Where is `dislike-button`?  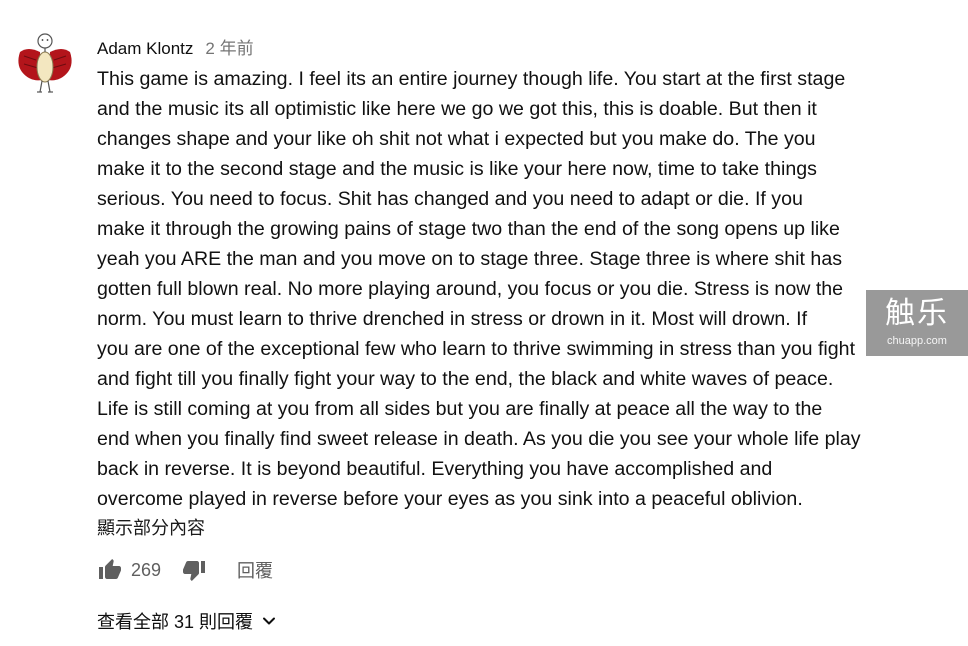
dislike-button is located at coordinates (194, 570).